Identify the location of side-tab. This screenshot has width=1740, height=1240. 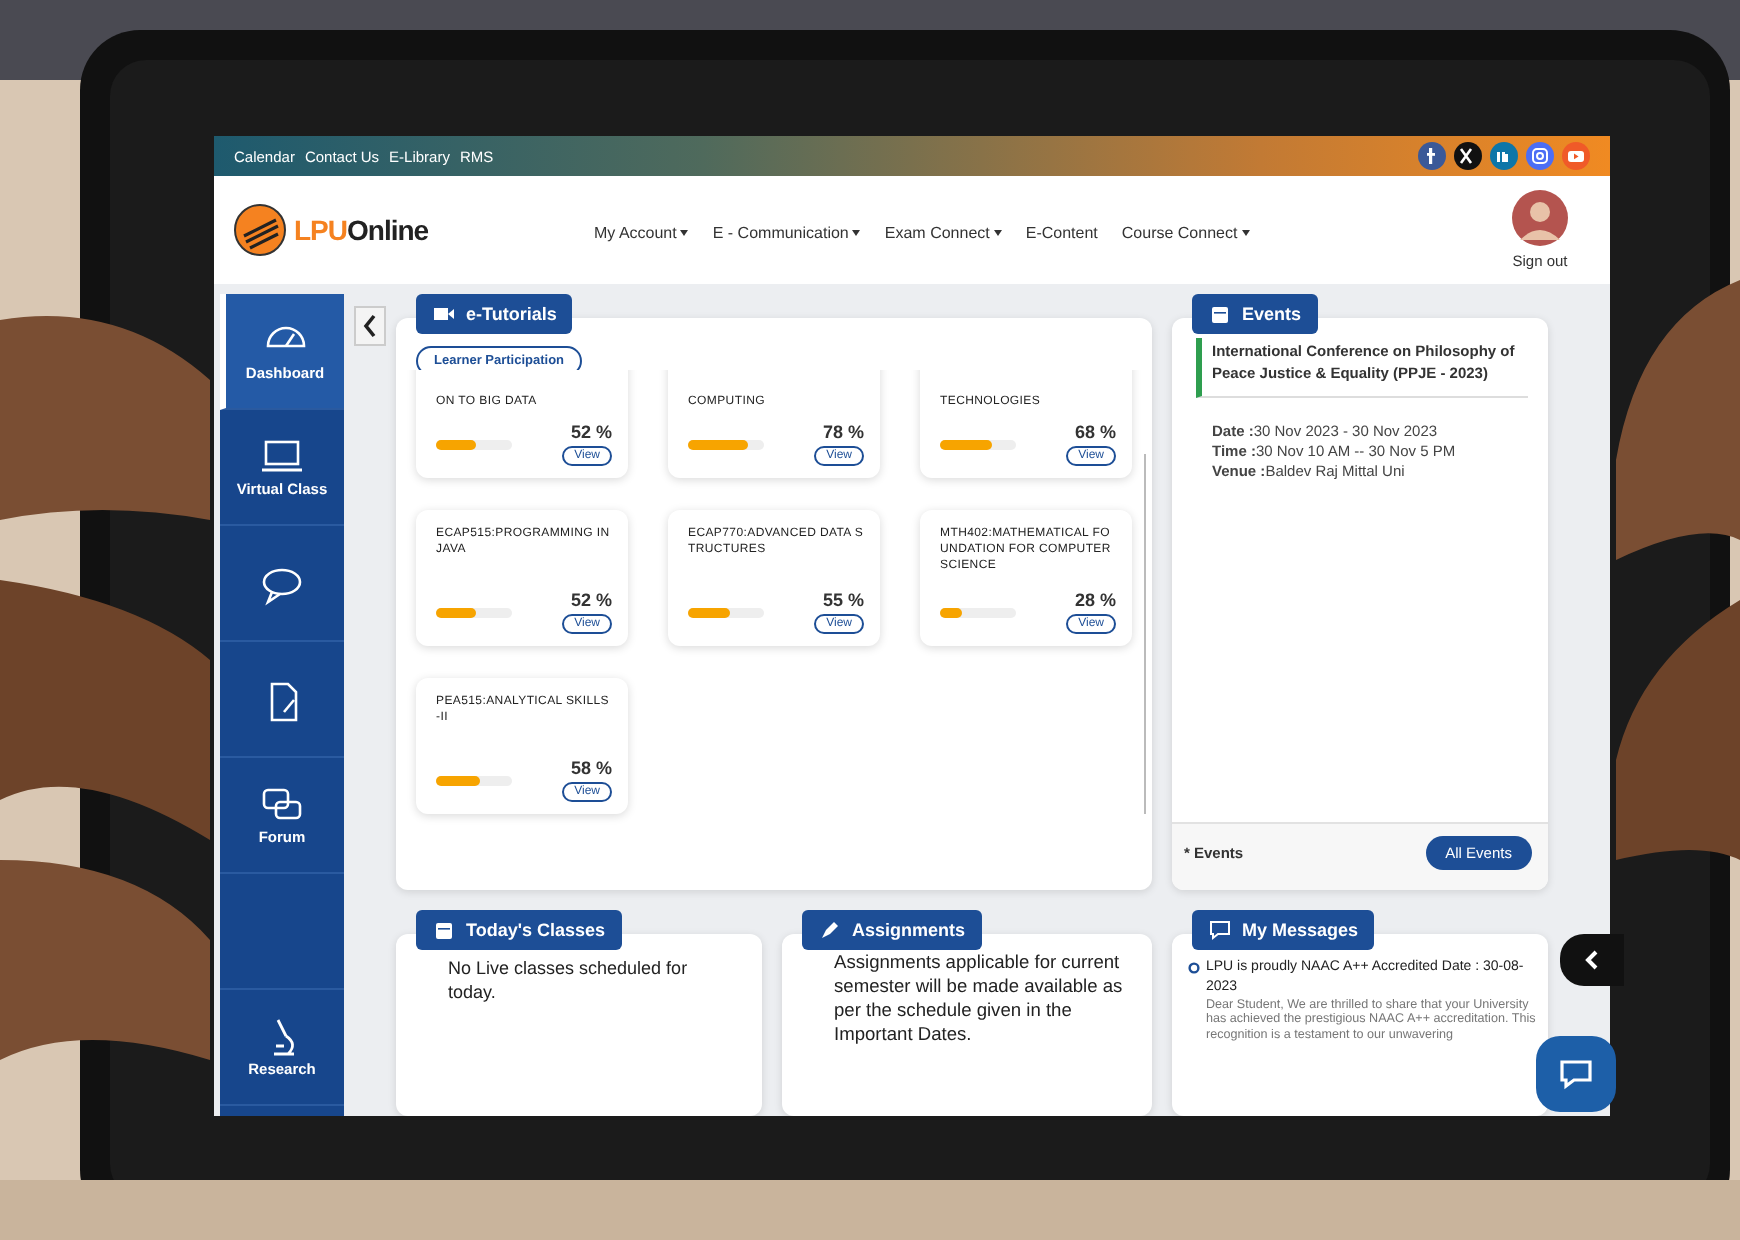
(1592, 960).